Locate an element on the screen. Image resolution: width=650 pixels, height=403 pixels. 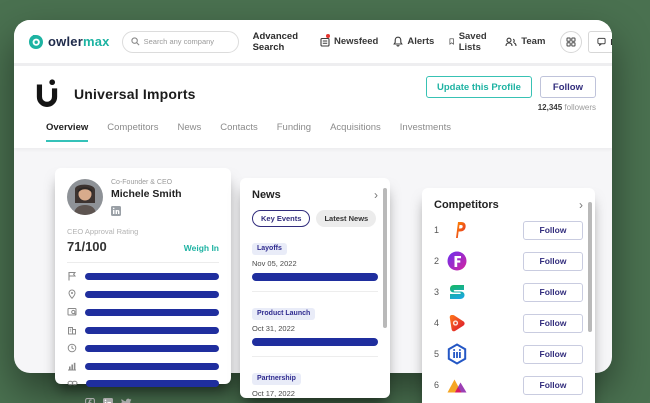
newsfeed-link: Newsfeed is located at coordinates (349, 40).